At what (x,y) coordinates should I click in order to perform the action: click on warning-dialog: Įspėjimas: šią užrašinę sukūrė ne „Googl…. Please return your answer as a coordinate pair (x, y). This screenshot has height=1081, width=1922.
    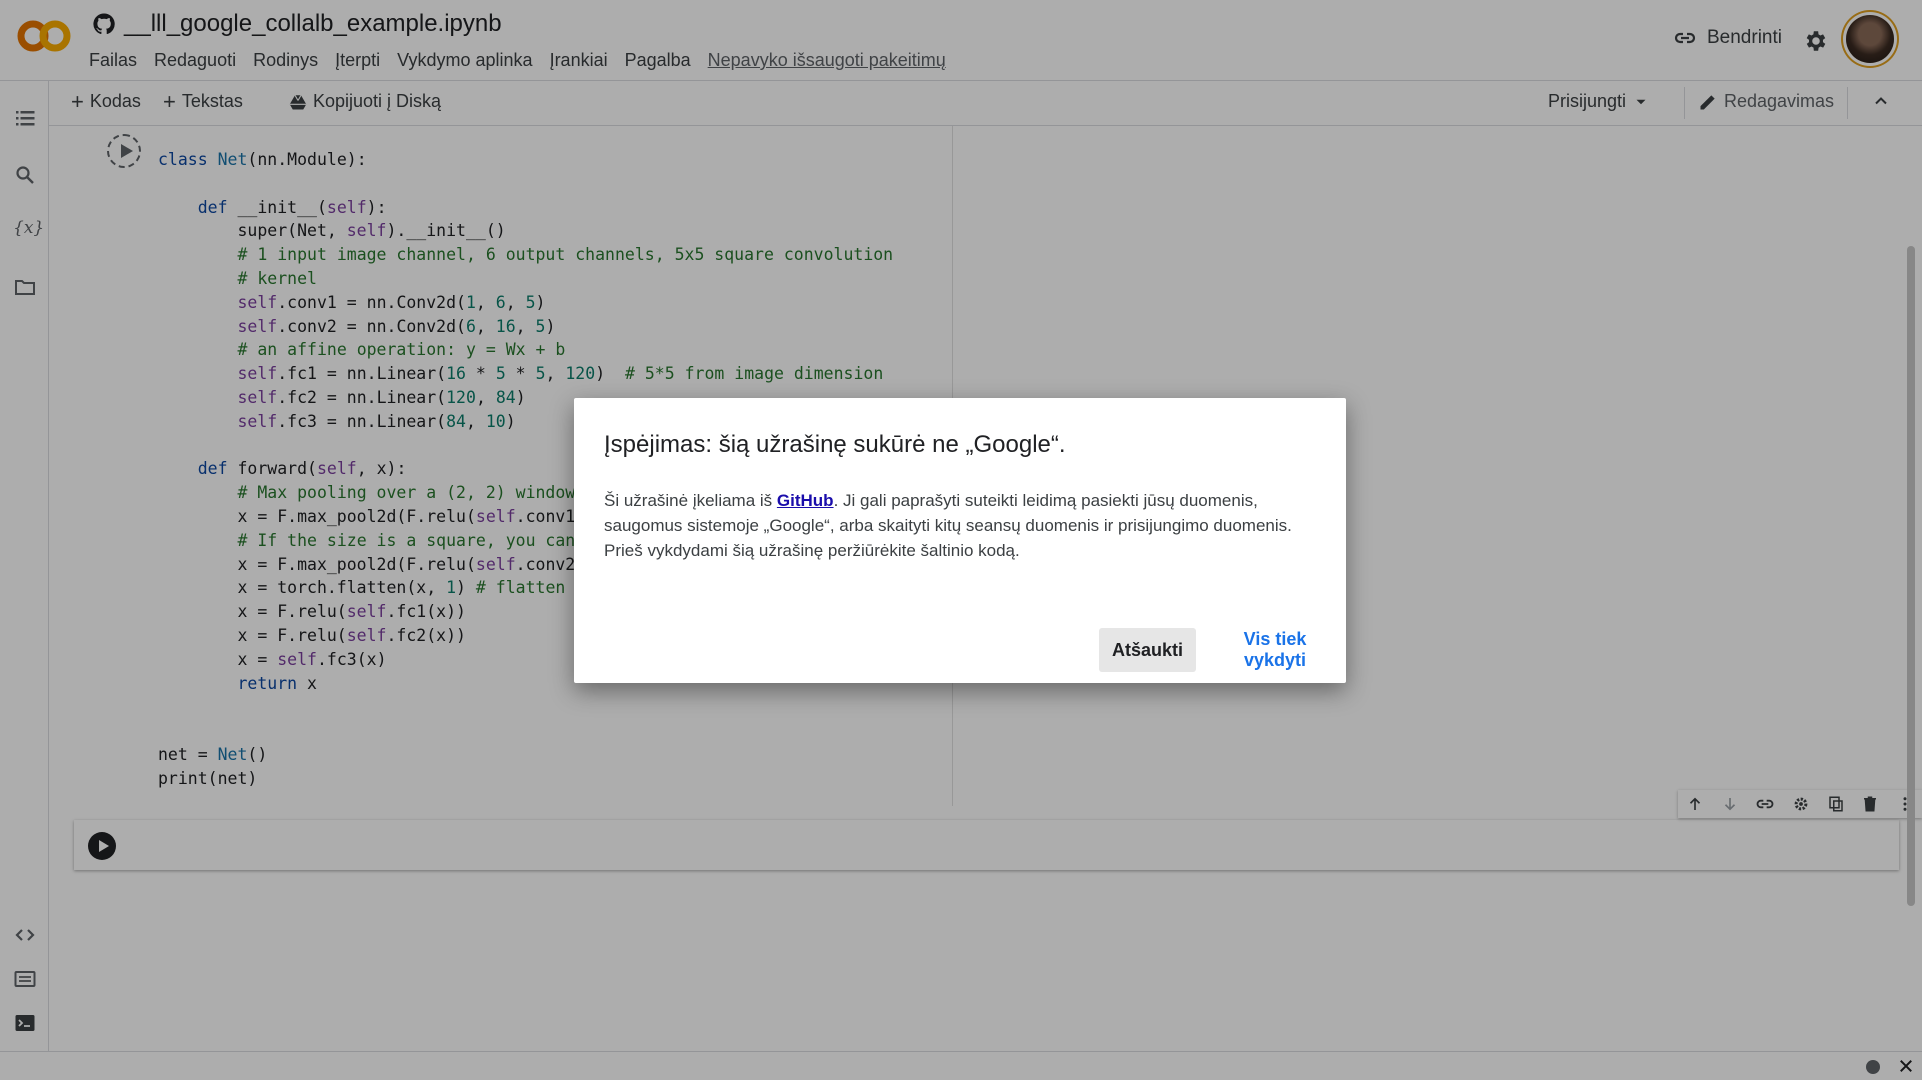
    Looking at the image, I should click on (960, 540).